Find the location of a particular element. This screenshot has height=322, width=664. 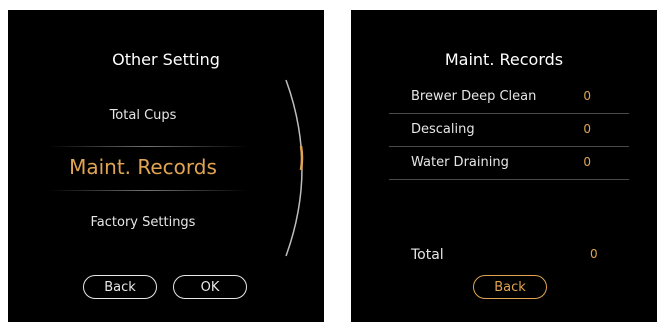

menu-item-total-cups: Total Cups is located at coordinates (143, 115).